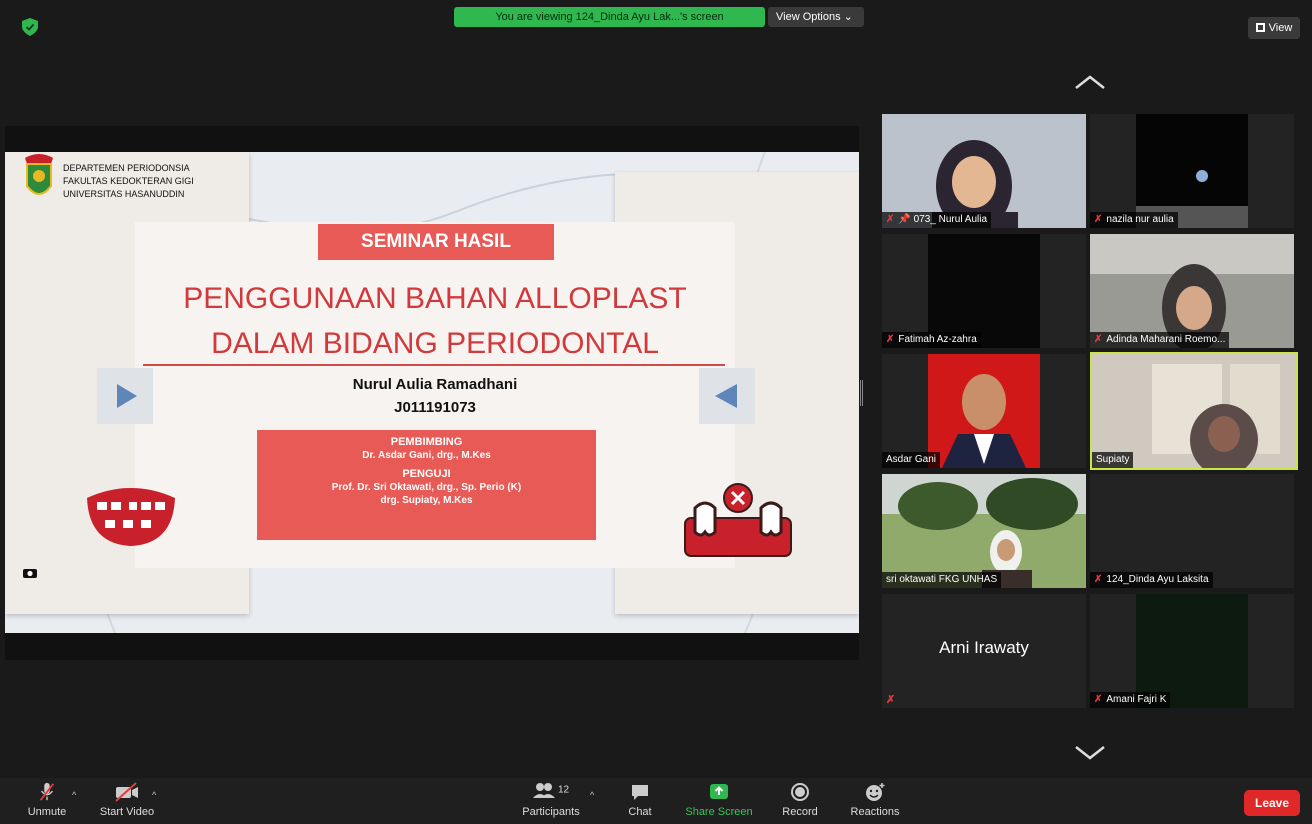 This screenshot has height=824, width=1312. Describe the element at coordinates (950, 219) in the screenshot. I see `participant-name: 073_ Nurul Aulia` at that location.